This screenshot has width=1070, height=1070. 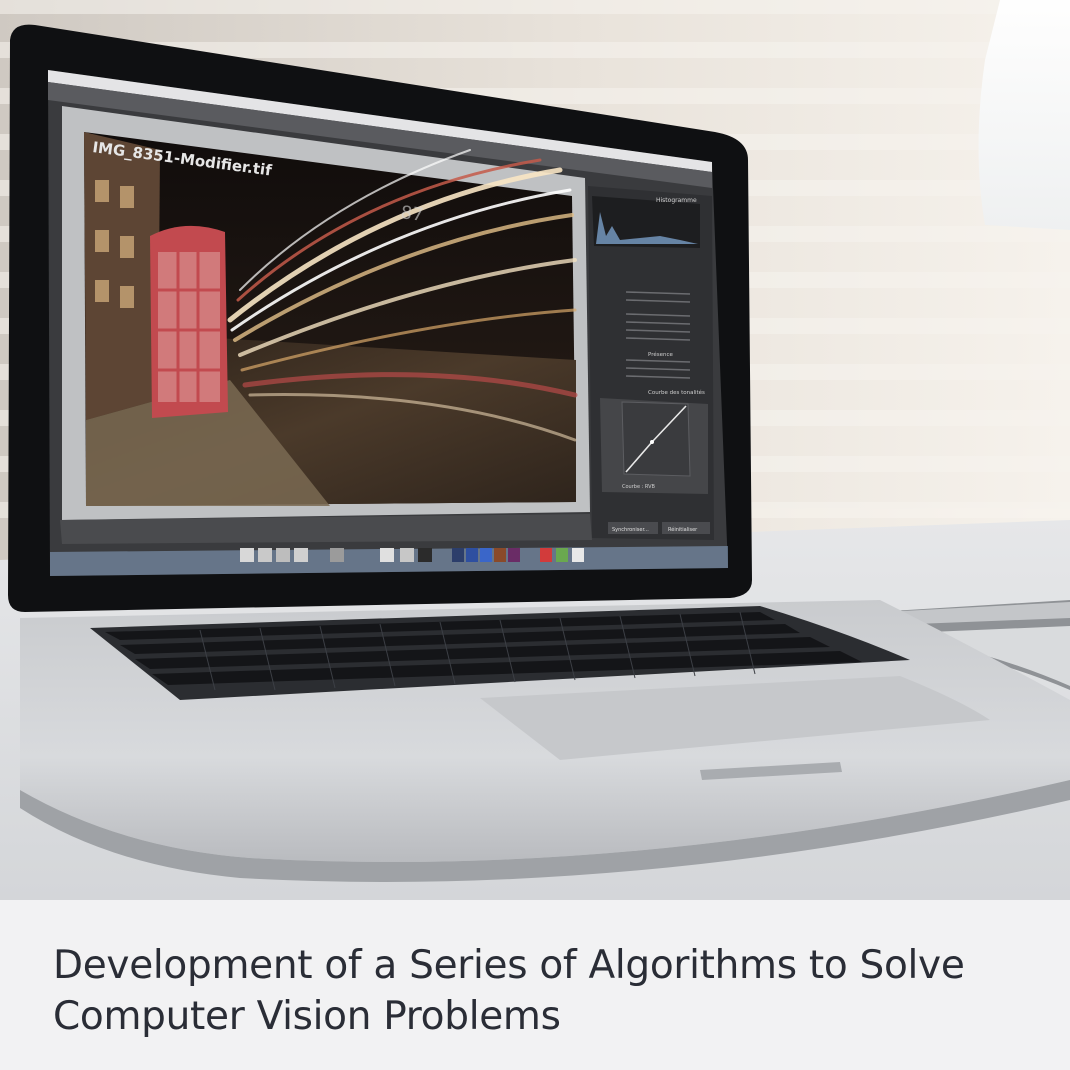 I want to click on presence-label: Présence, so click(x=661, y=354).